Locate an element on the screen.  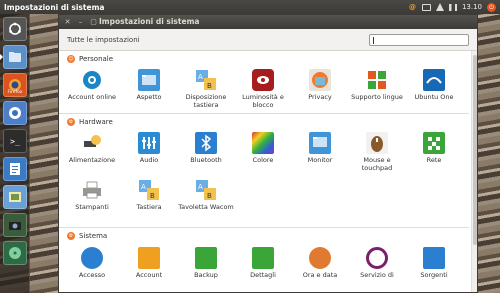
keyboard-icon: AB is located at coordinates (149, 190).